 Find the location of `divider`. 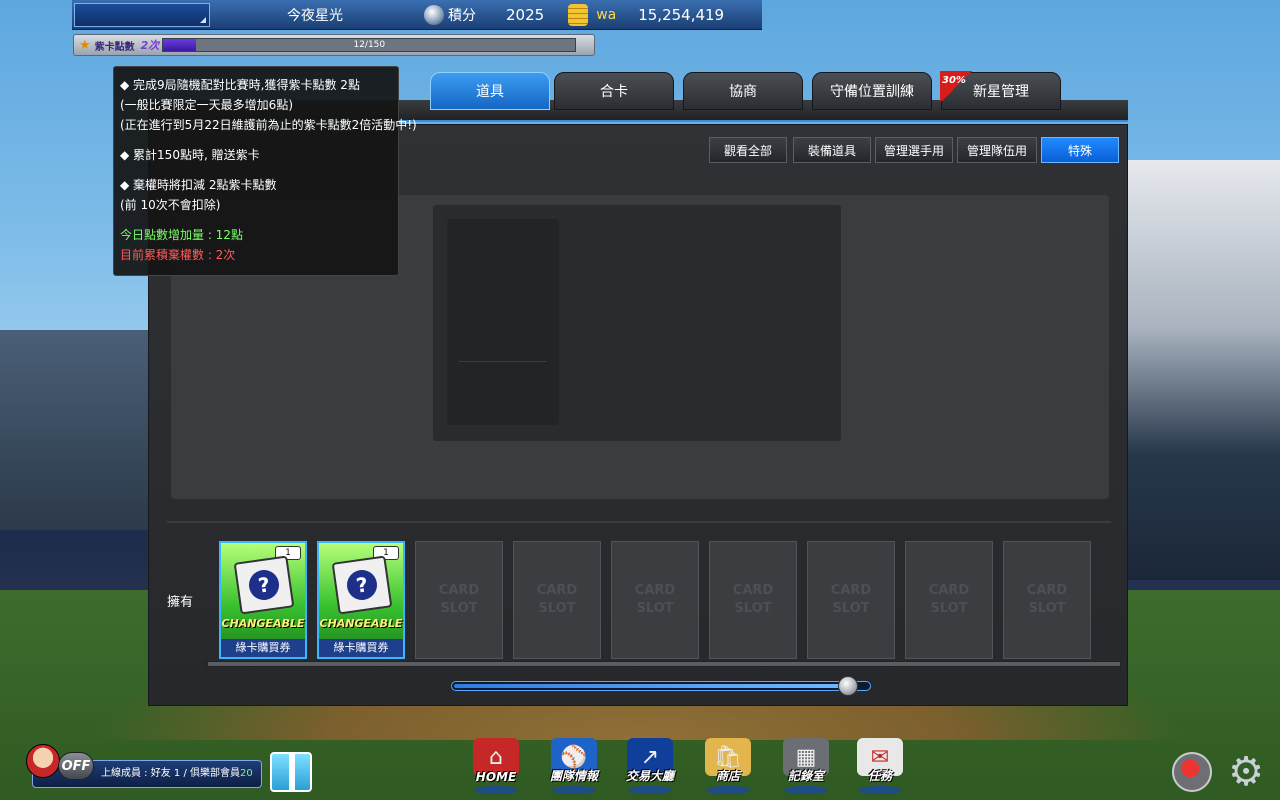

divider is located at coordinates (503, 361).